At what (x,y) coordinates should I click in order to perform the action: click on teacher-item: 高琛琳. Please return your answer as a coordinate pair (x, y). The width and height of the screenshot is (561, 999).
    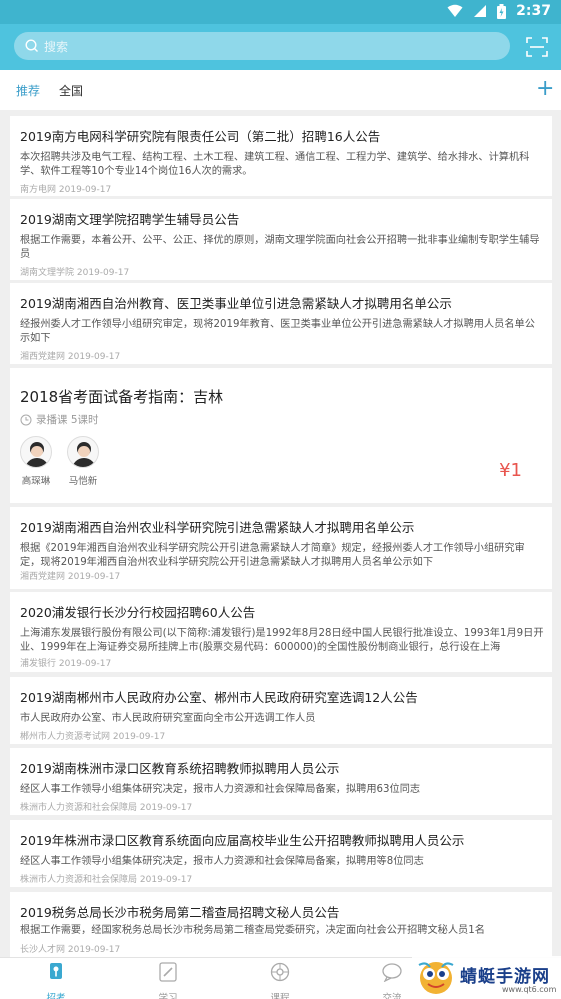
    Looking at the image, I should click on (36, 461).